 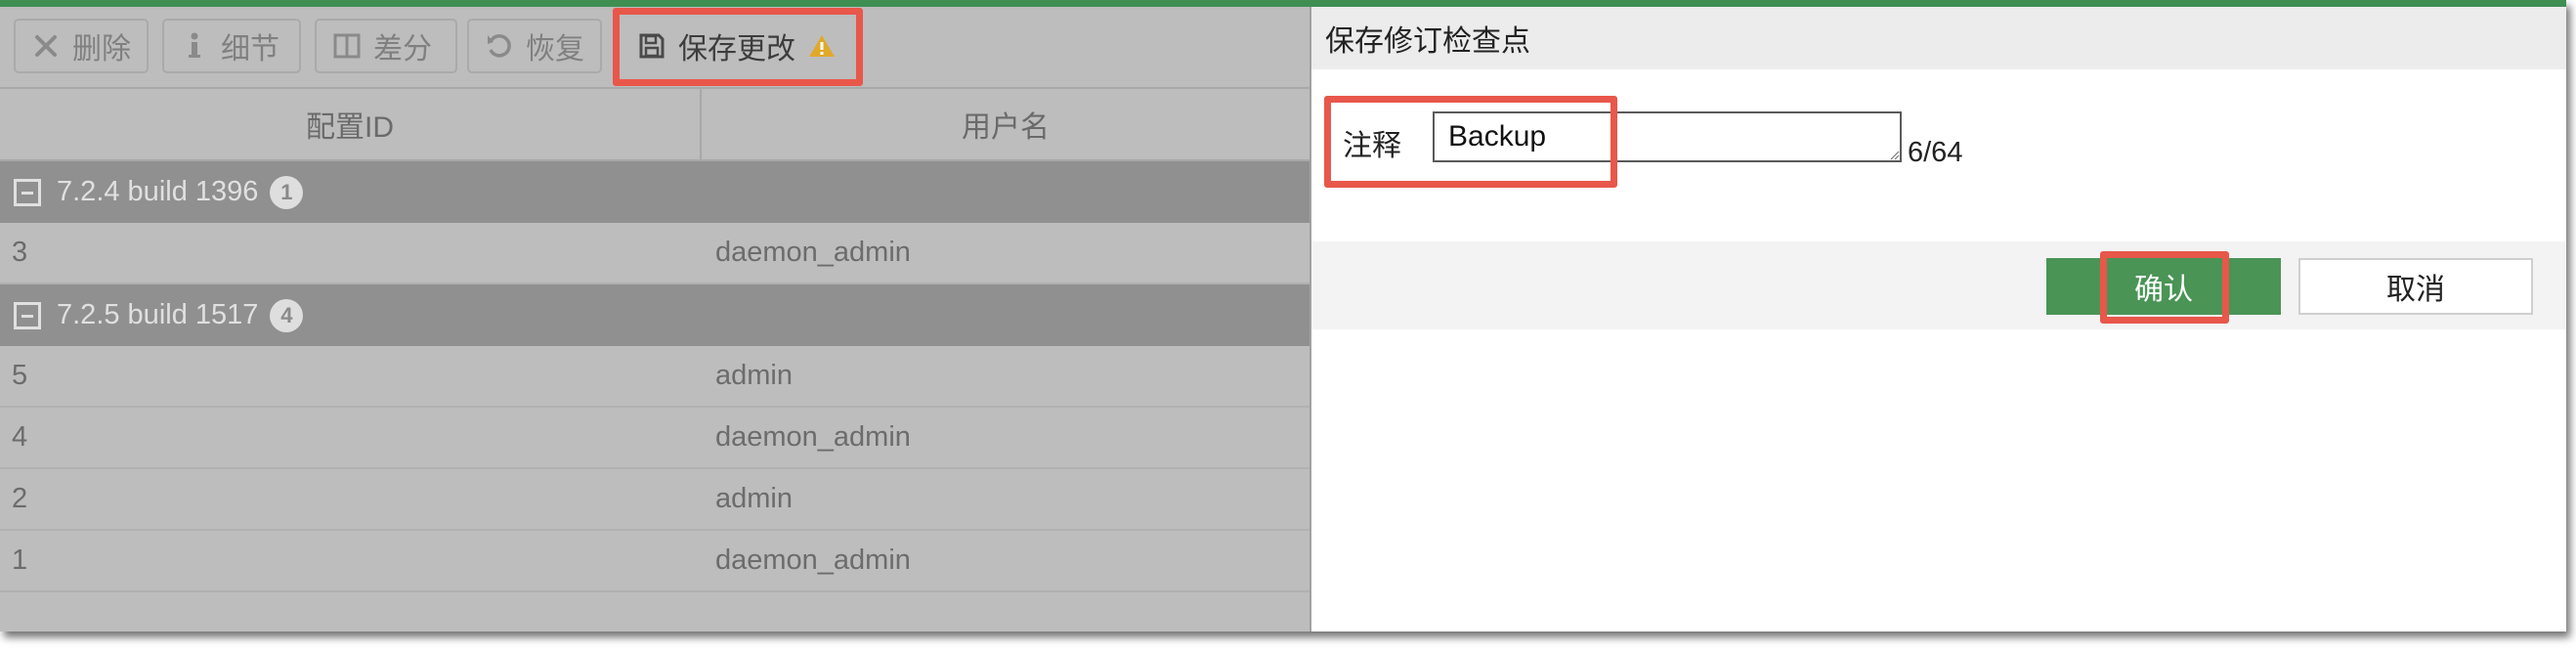 What do you see at coordinates (347, 46) in the screenshot?
I see `split-view-icon` at bounding box center [347, 46].